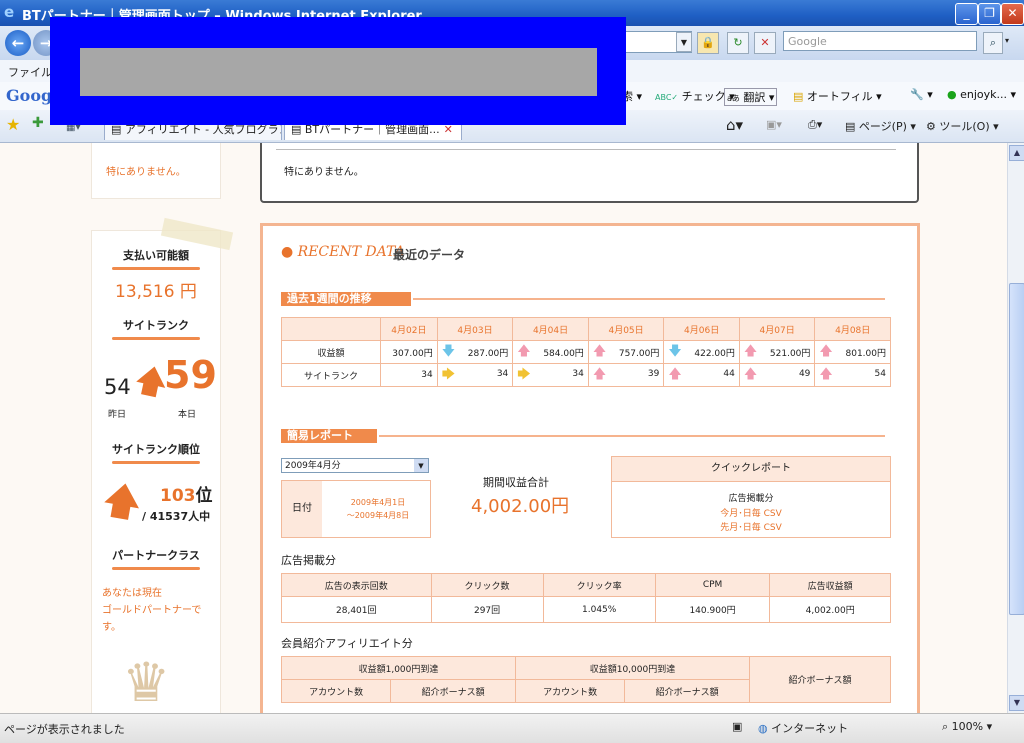  I want to click on revenue-cell: 🡇 287.00円, so click(475, 352).